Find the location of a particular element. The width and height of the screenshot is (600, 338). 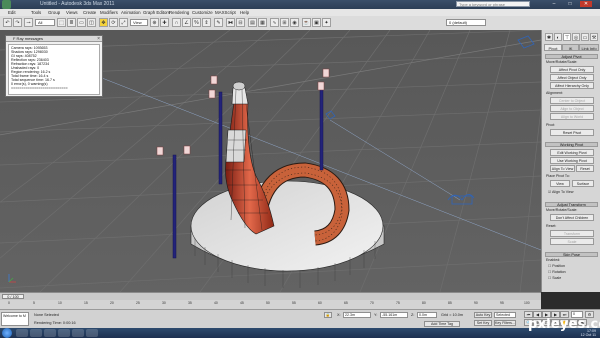

enabled-scale-checkbox: ☐ Scale is located at coordinates (554, 278).